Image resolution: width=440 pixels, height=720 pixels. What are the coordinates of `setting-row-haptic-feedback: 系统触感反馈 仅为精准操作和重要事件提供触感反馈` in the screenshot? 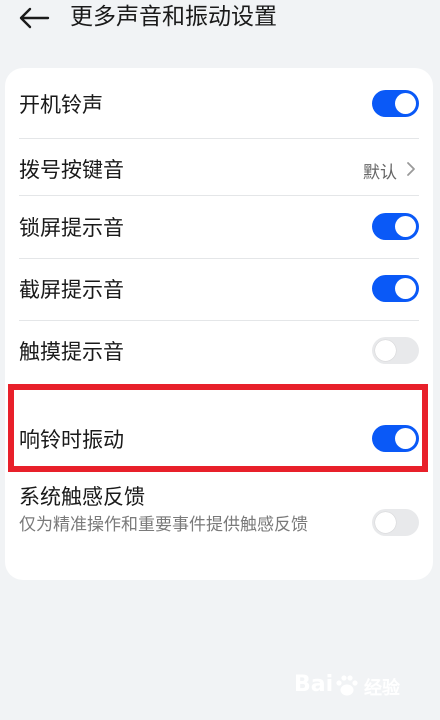 It's located at (219, 523).